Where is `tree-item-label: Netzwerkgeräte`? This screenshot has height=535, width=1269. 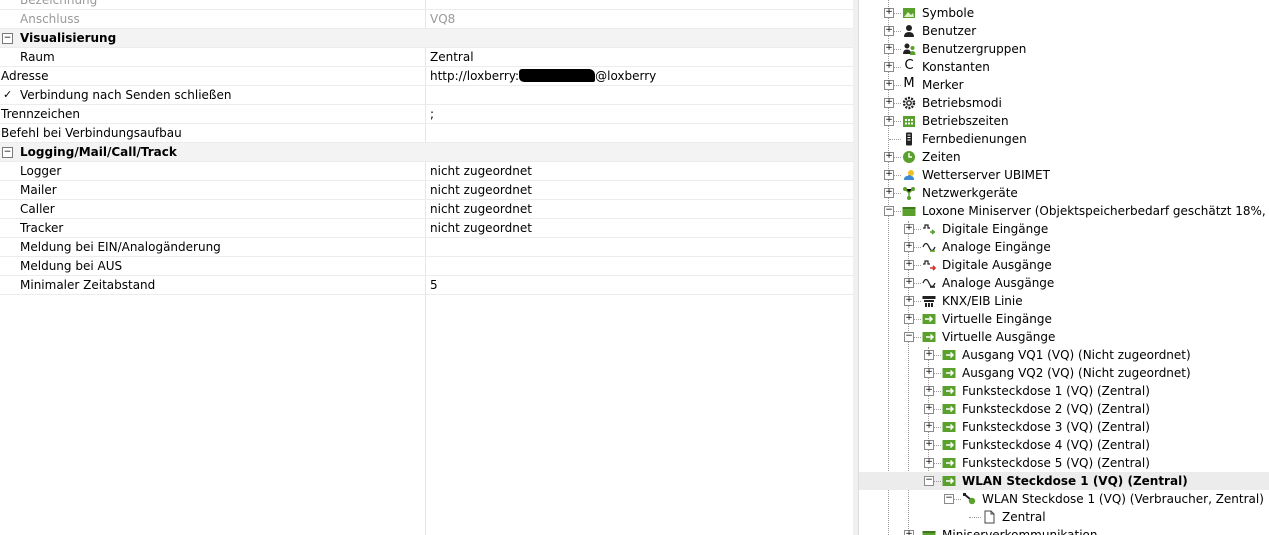
tree-item-label: Netzwerkgeräte is located at coordinates (970, 193).